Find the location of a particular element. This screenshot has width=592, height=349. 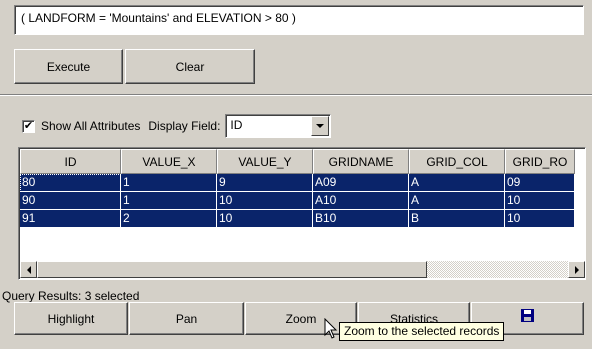

pan-button: Pan is located at coordinates (186, 318).